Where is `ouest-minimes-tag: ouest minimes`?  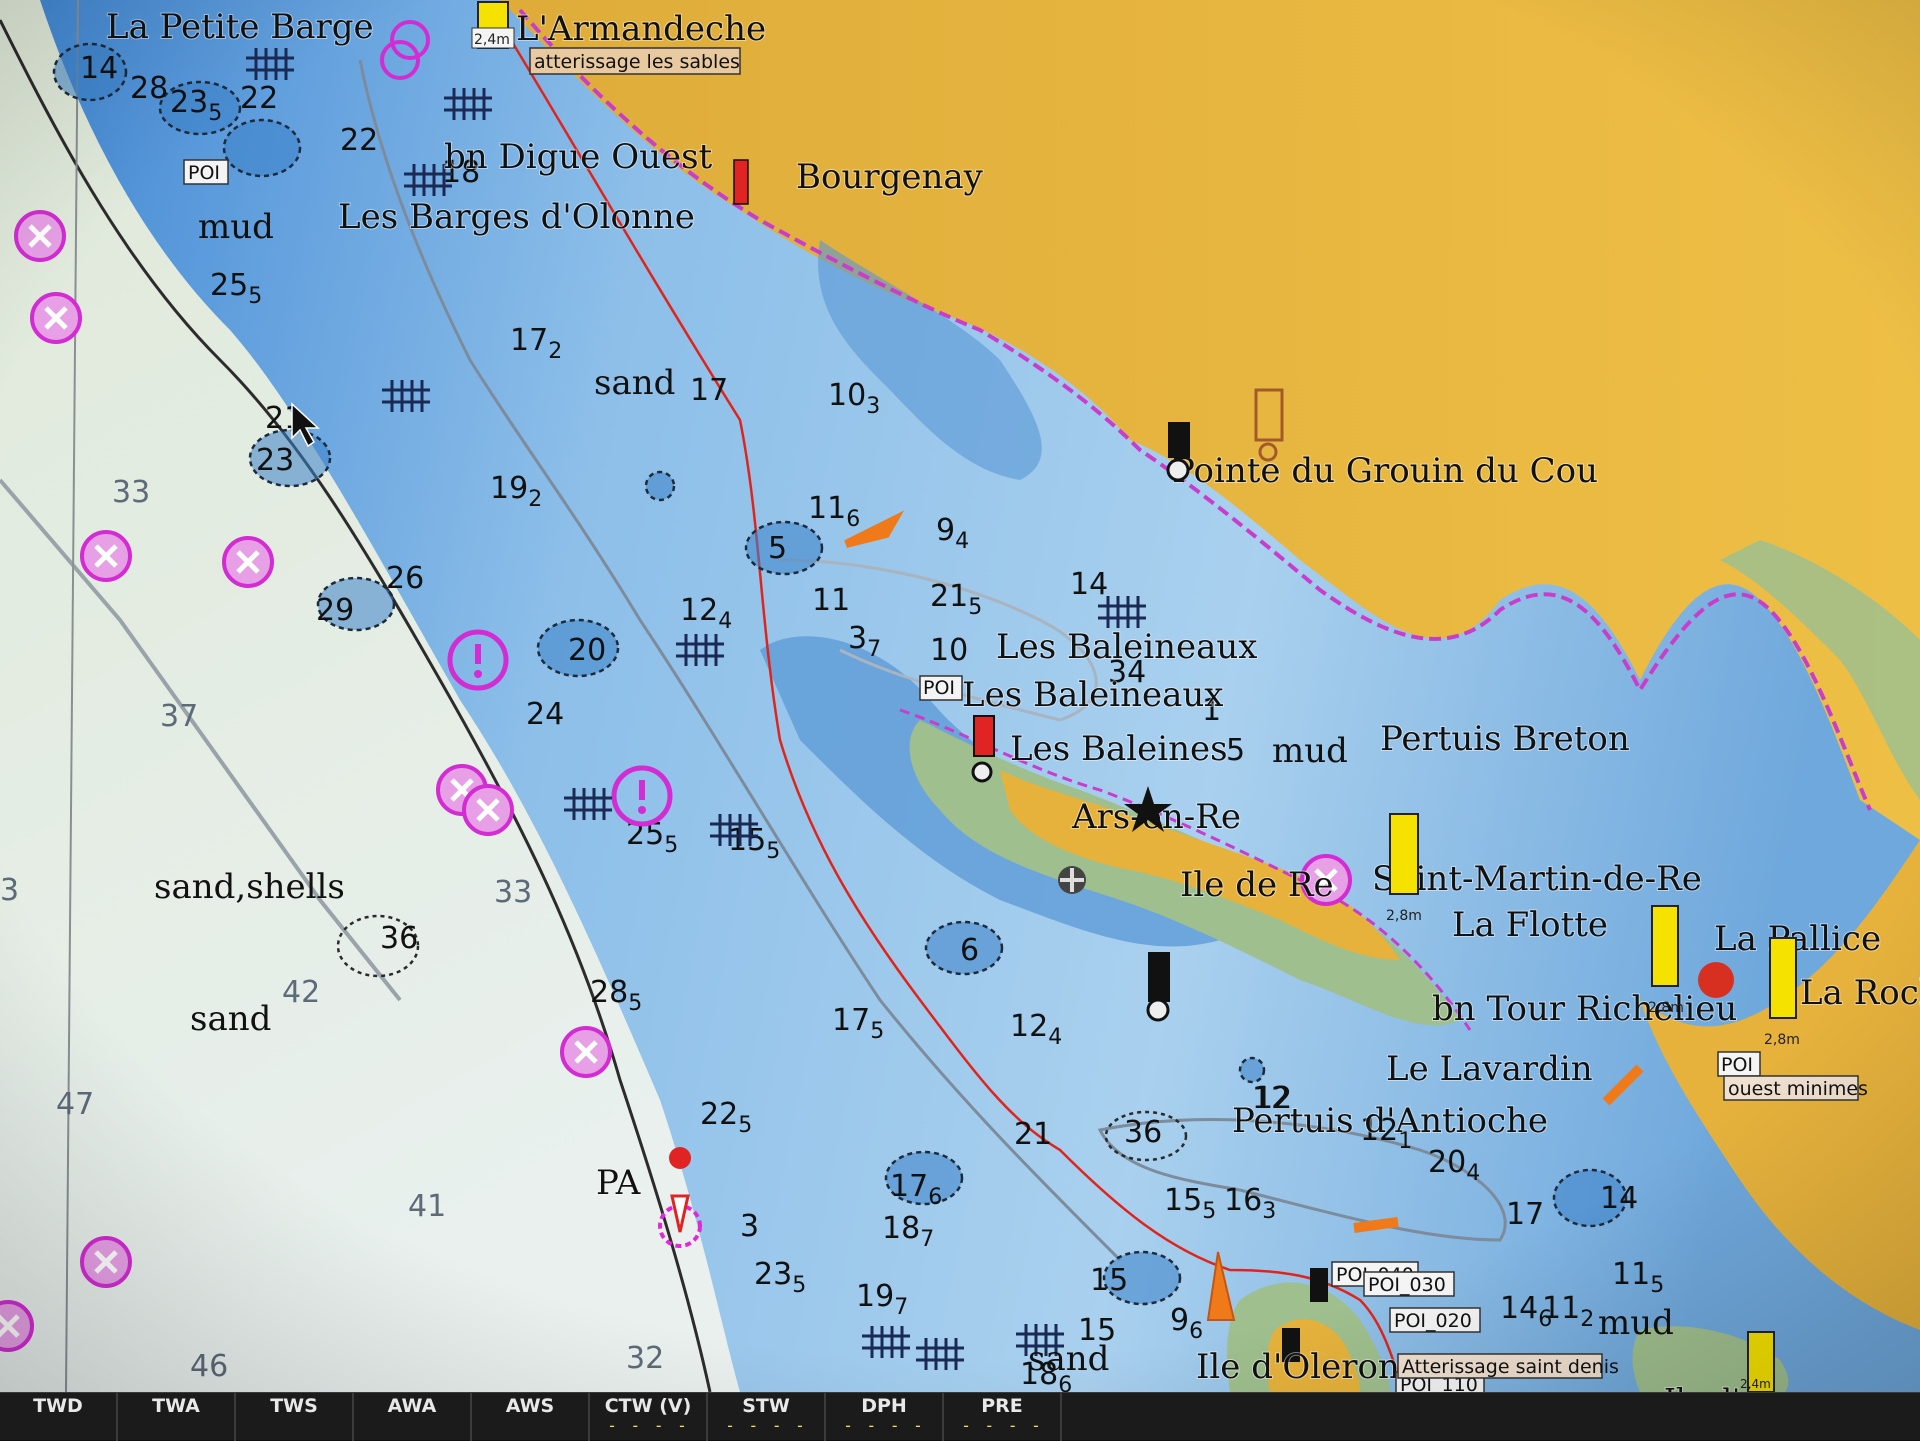
ouest-minimes-tag: ouest minimes is located at coordinates (1795, 1088).